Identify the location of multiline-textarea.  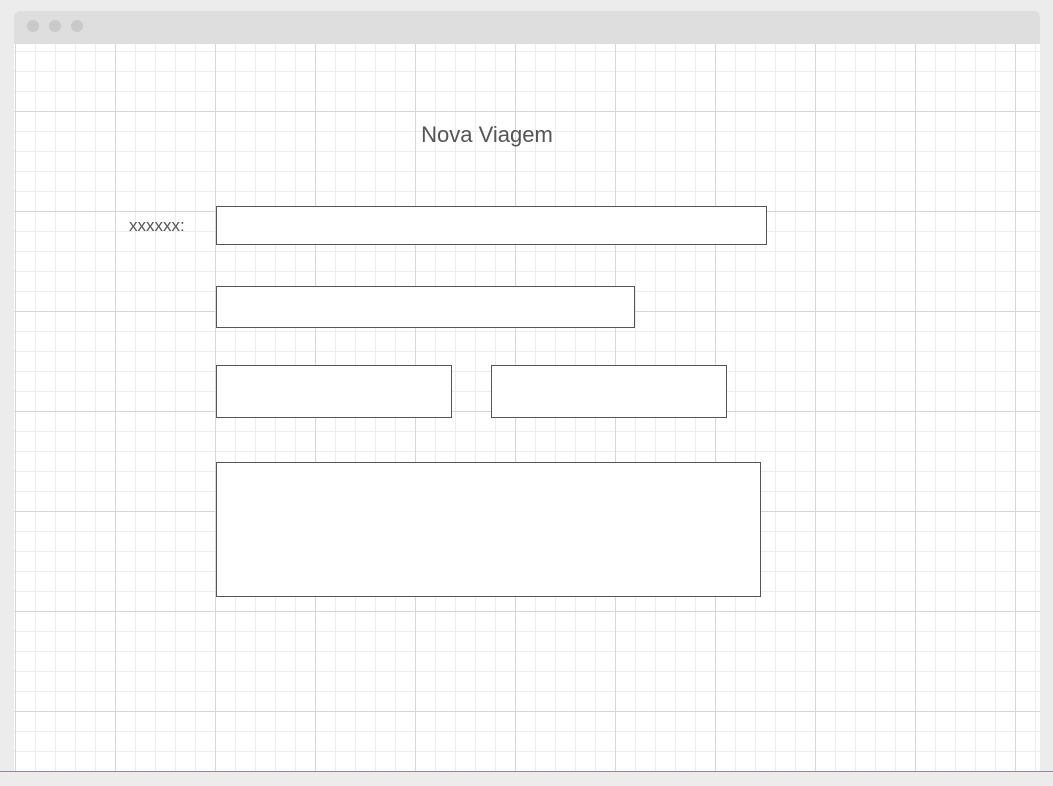
(488, 529).